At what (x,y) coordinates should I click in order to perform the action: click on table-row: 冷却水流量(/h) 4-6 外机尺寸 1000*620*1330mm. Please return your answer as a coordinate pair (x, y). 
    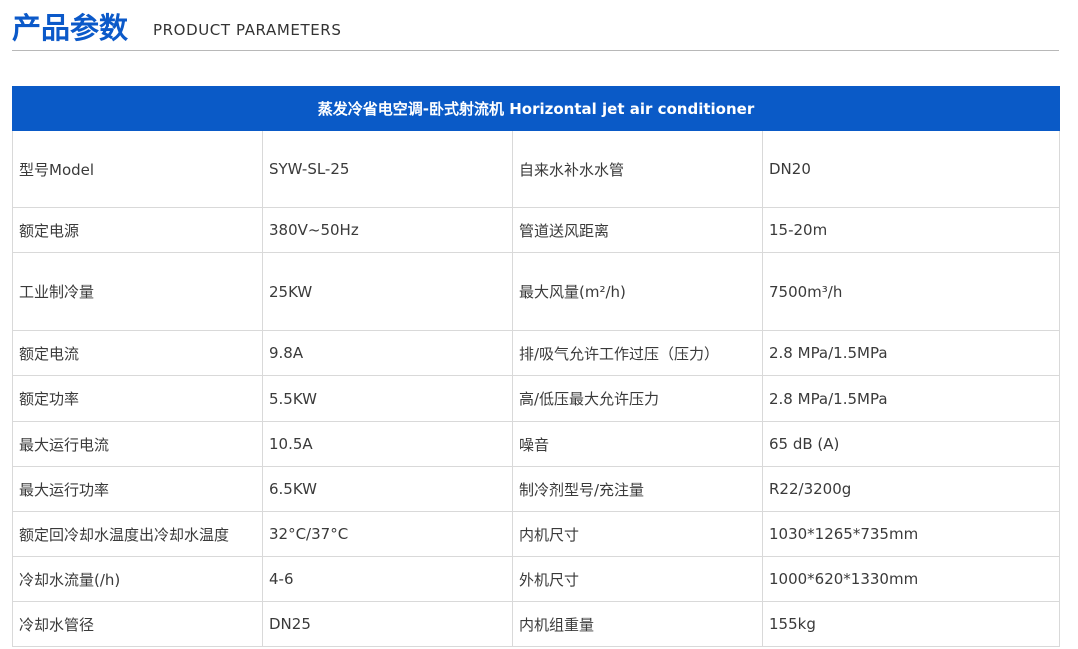
    Looking at the image, I should click on (536, 579).